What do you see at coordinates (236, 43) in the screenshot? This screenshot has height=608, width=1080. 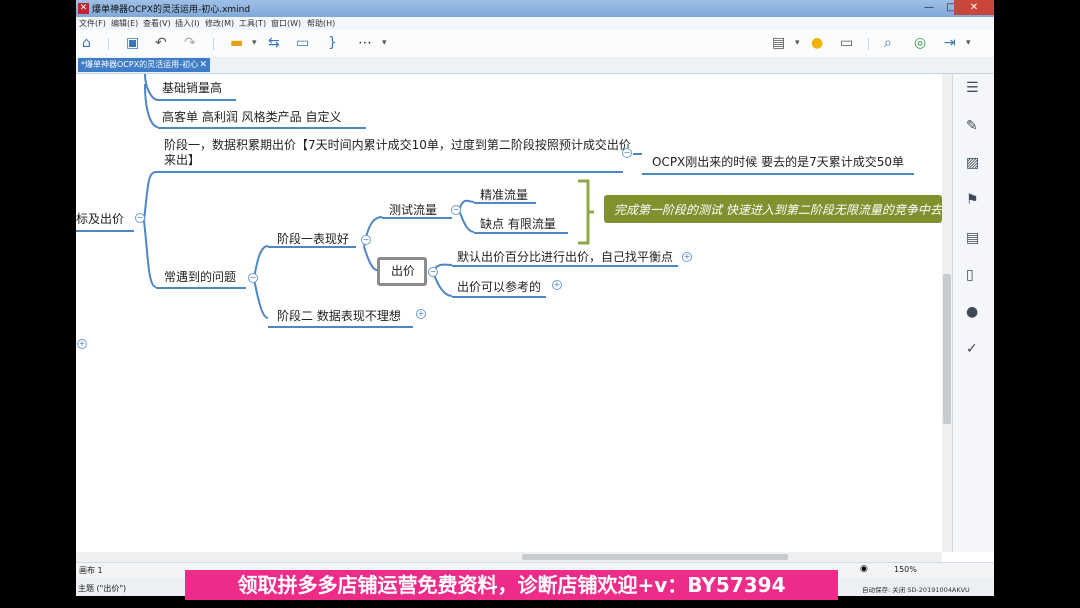 I see `topic-icon: ▬` at bounding box center [236, 43].